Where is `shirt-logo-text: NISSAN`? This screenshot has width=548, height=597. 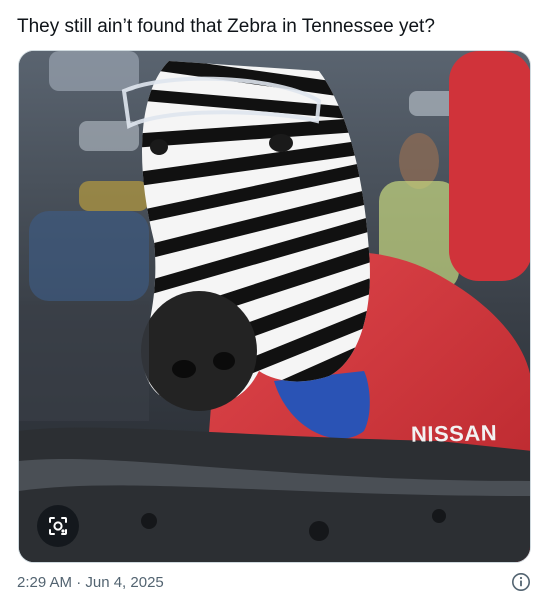 shirt-logo-text: NISSAN is located at coordinates (454, 433).